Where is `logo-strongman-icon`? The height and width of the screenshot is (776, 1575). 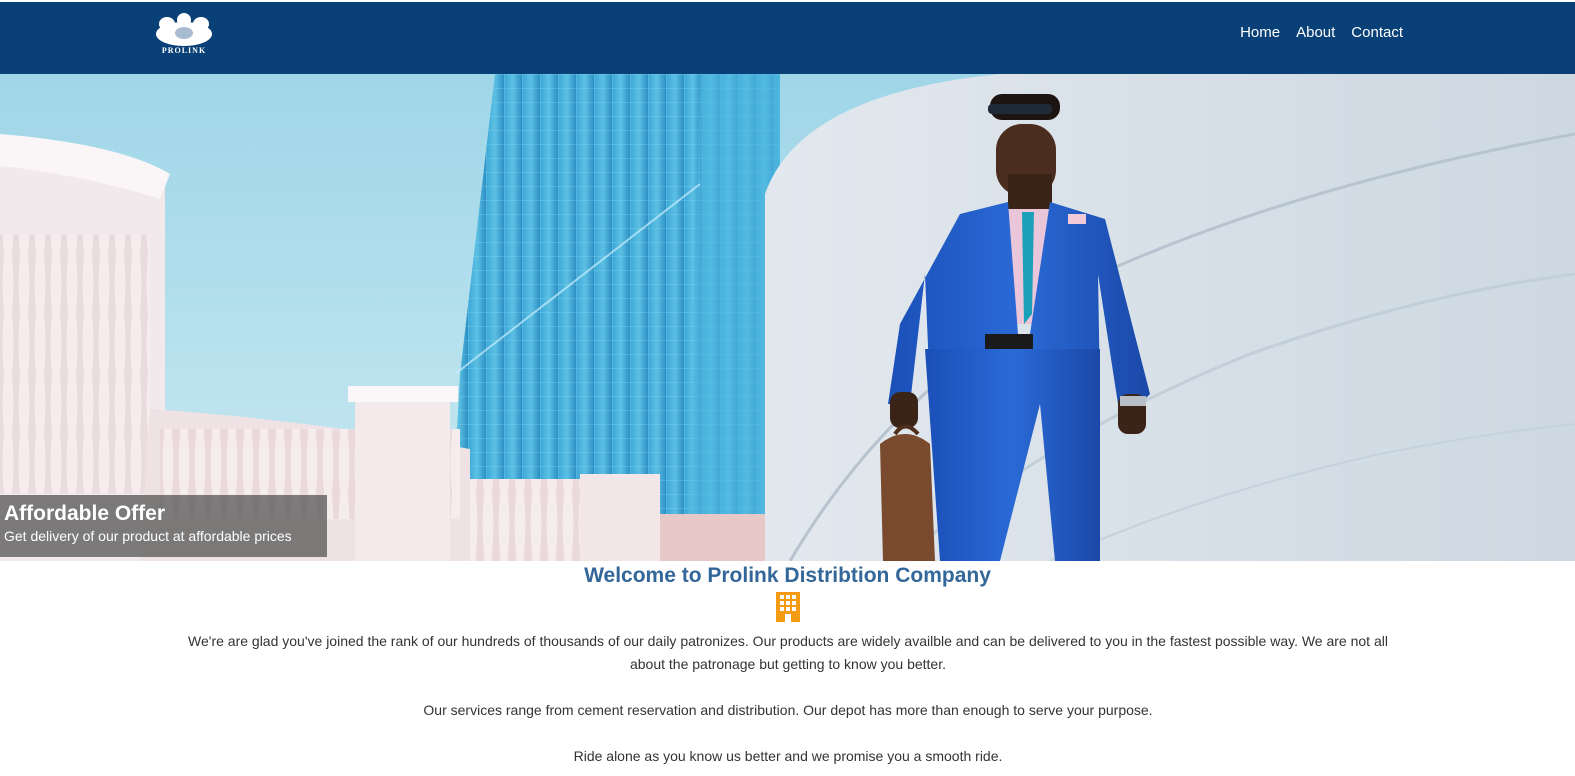
logo-strongman-icon is located at coordinates (184, 29).